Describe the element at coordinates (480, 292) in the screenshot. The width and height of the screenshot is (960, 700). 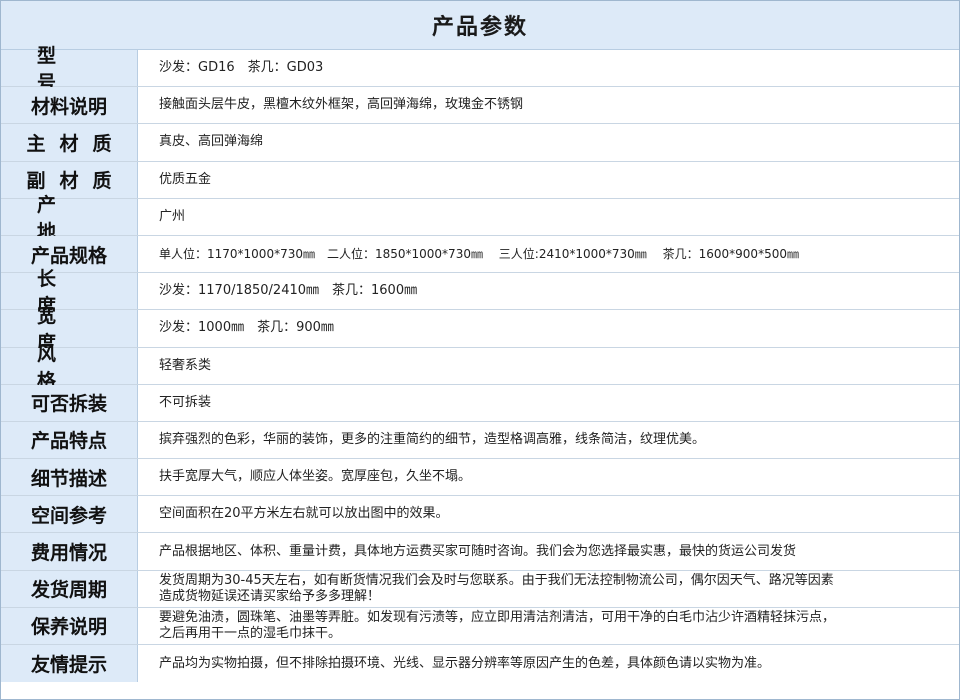
I see `table-row: 长度 沙发：1170/1850/2410㎜ 茶几：1600㎜` at that location.